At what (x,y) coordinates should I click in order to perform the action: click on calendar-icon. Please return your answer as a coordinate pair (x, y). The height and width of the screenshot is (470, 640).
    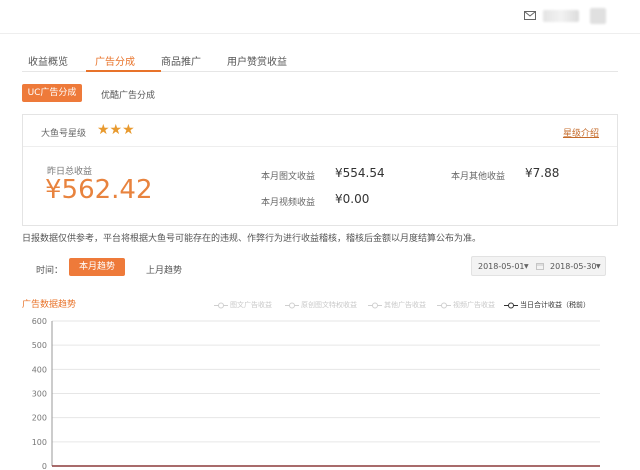
    Looking at the image, I should click on (540, 266).